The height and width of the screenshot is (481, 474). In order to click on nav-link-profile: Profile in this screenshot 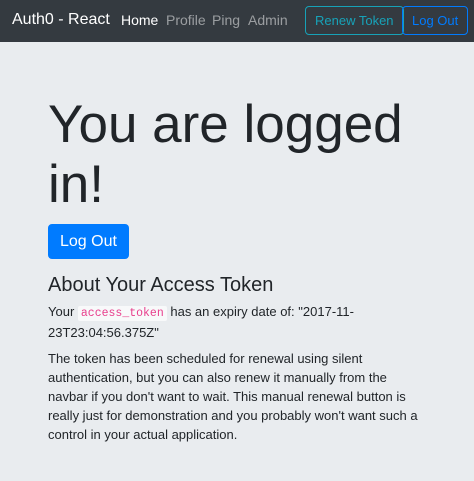, I will do `click(186, 20)`.